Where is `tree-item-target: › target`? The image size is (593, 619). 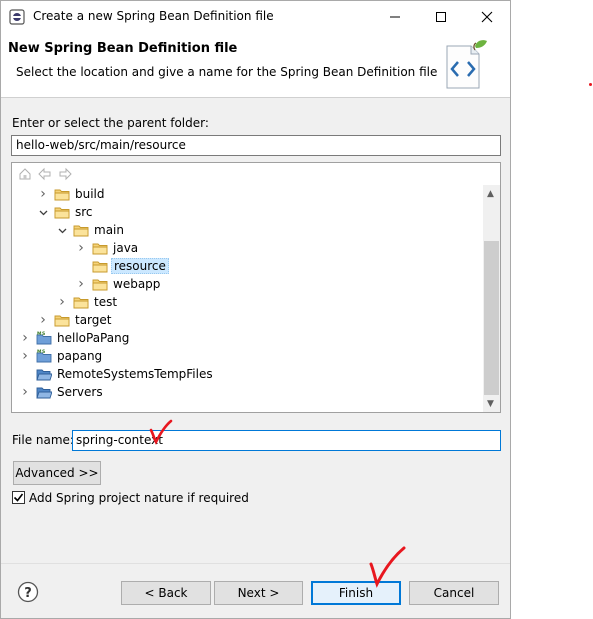 tree-item-target: › target is located at coordinates (75, 320).